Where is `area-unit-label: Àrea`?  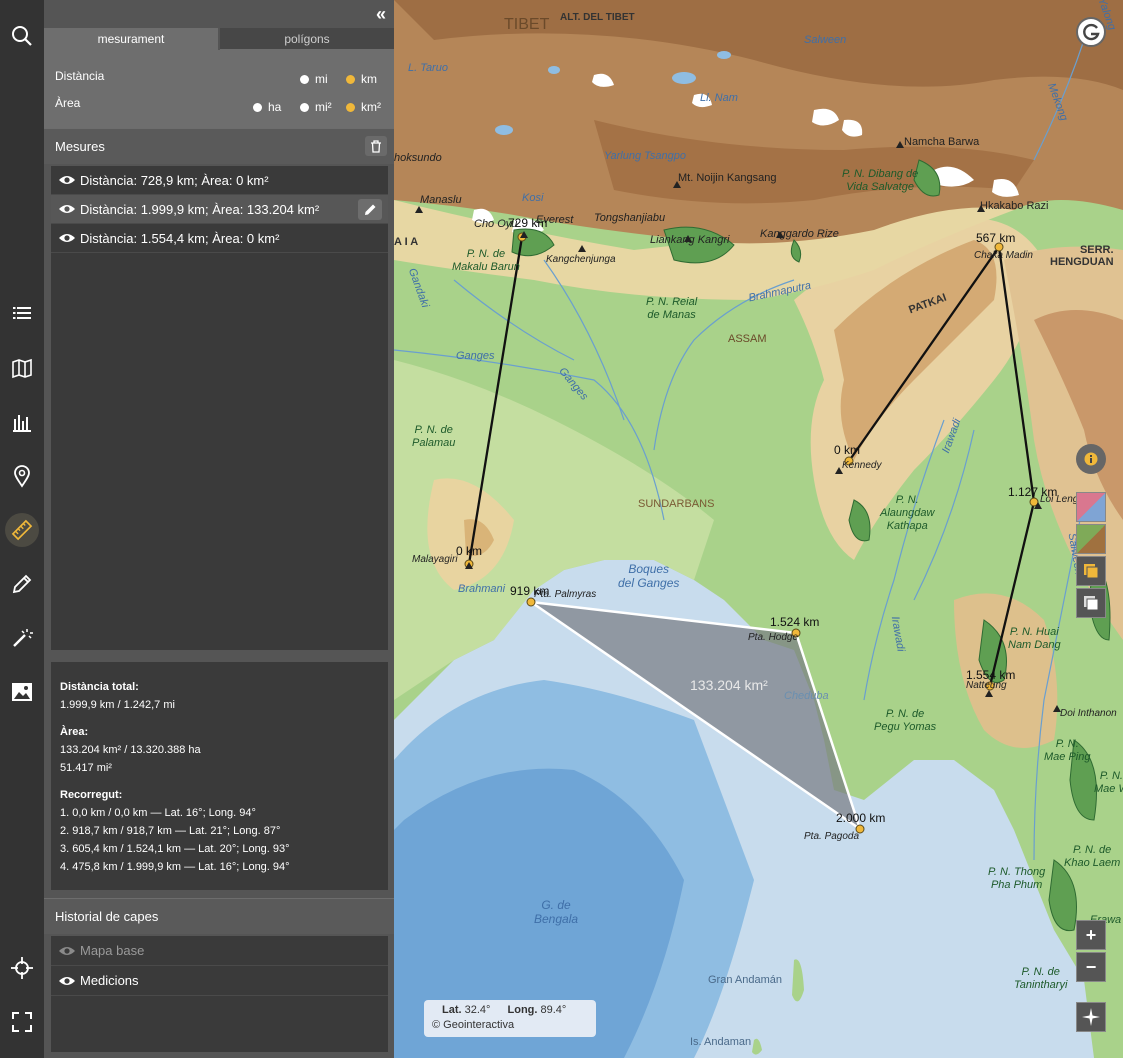 area-unit-label: Àrea is located at coordinates (68, 103).